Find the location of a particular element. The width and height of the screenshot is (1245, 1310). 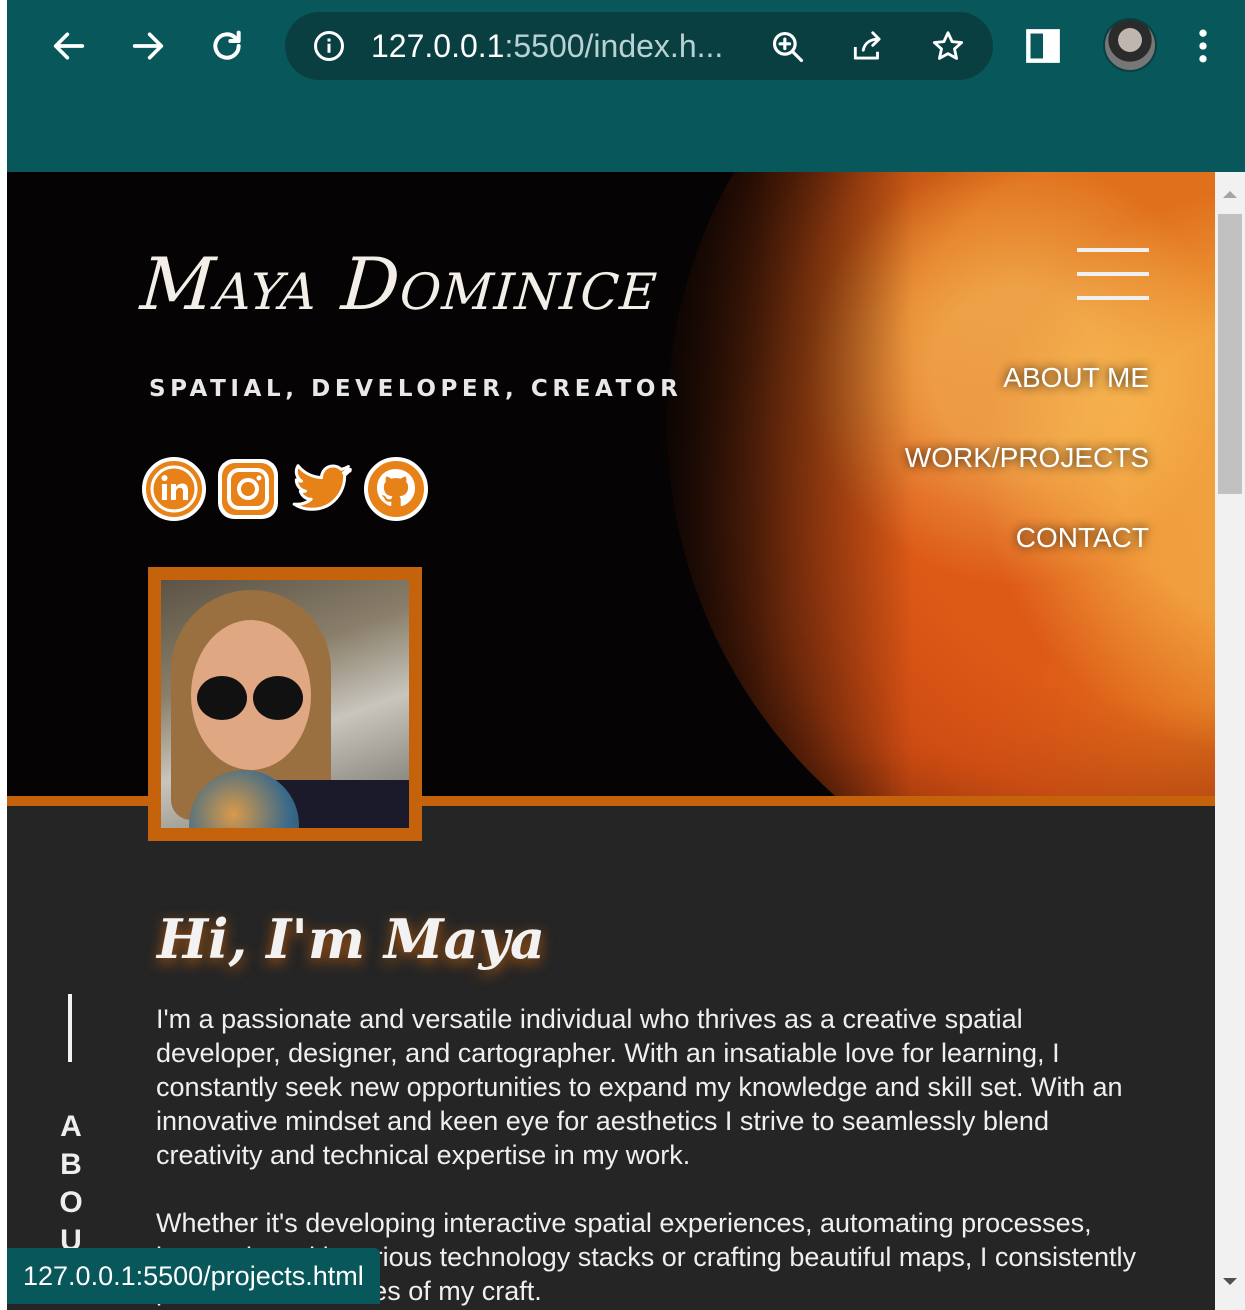

scroll-down-arrow-icon is located at coordinates (1230, 1282).